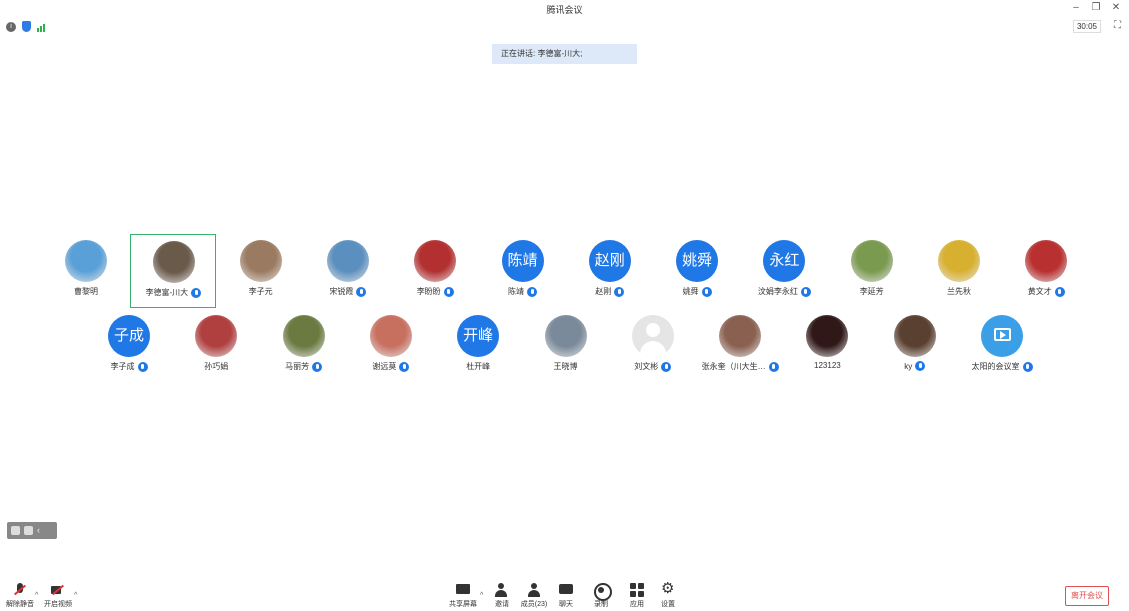 Image resolution: width=1129 pixels, height=611 pixels. What do you see at coordinates (26, 26) in the screenshot?
I see `shield-icon` at bounding box center [26, 26].